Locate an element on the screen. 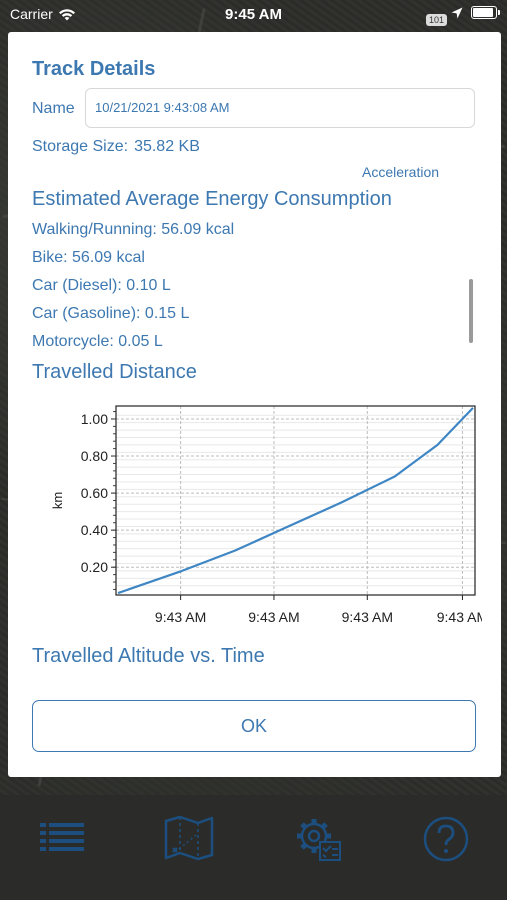 This screenshot has width=507, height=900. help-icon is located at coordinates (446, 839).